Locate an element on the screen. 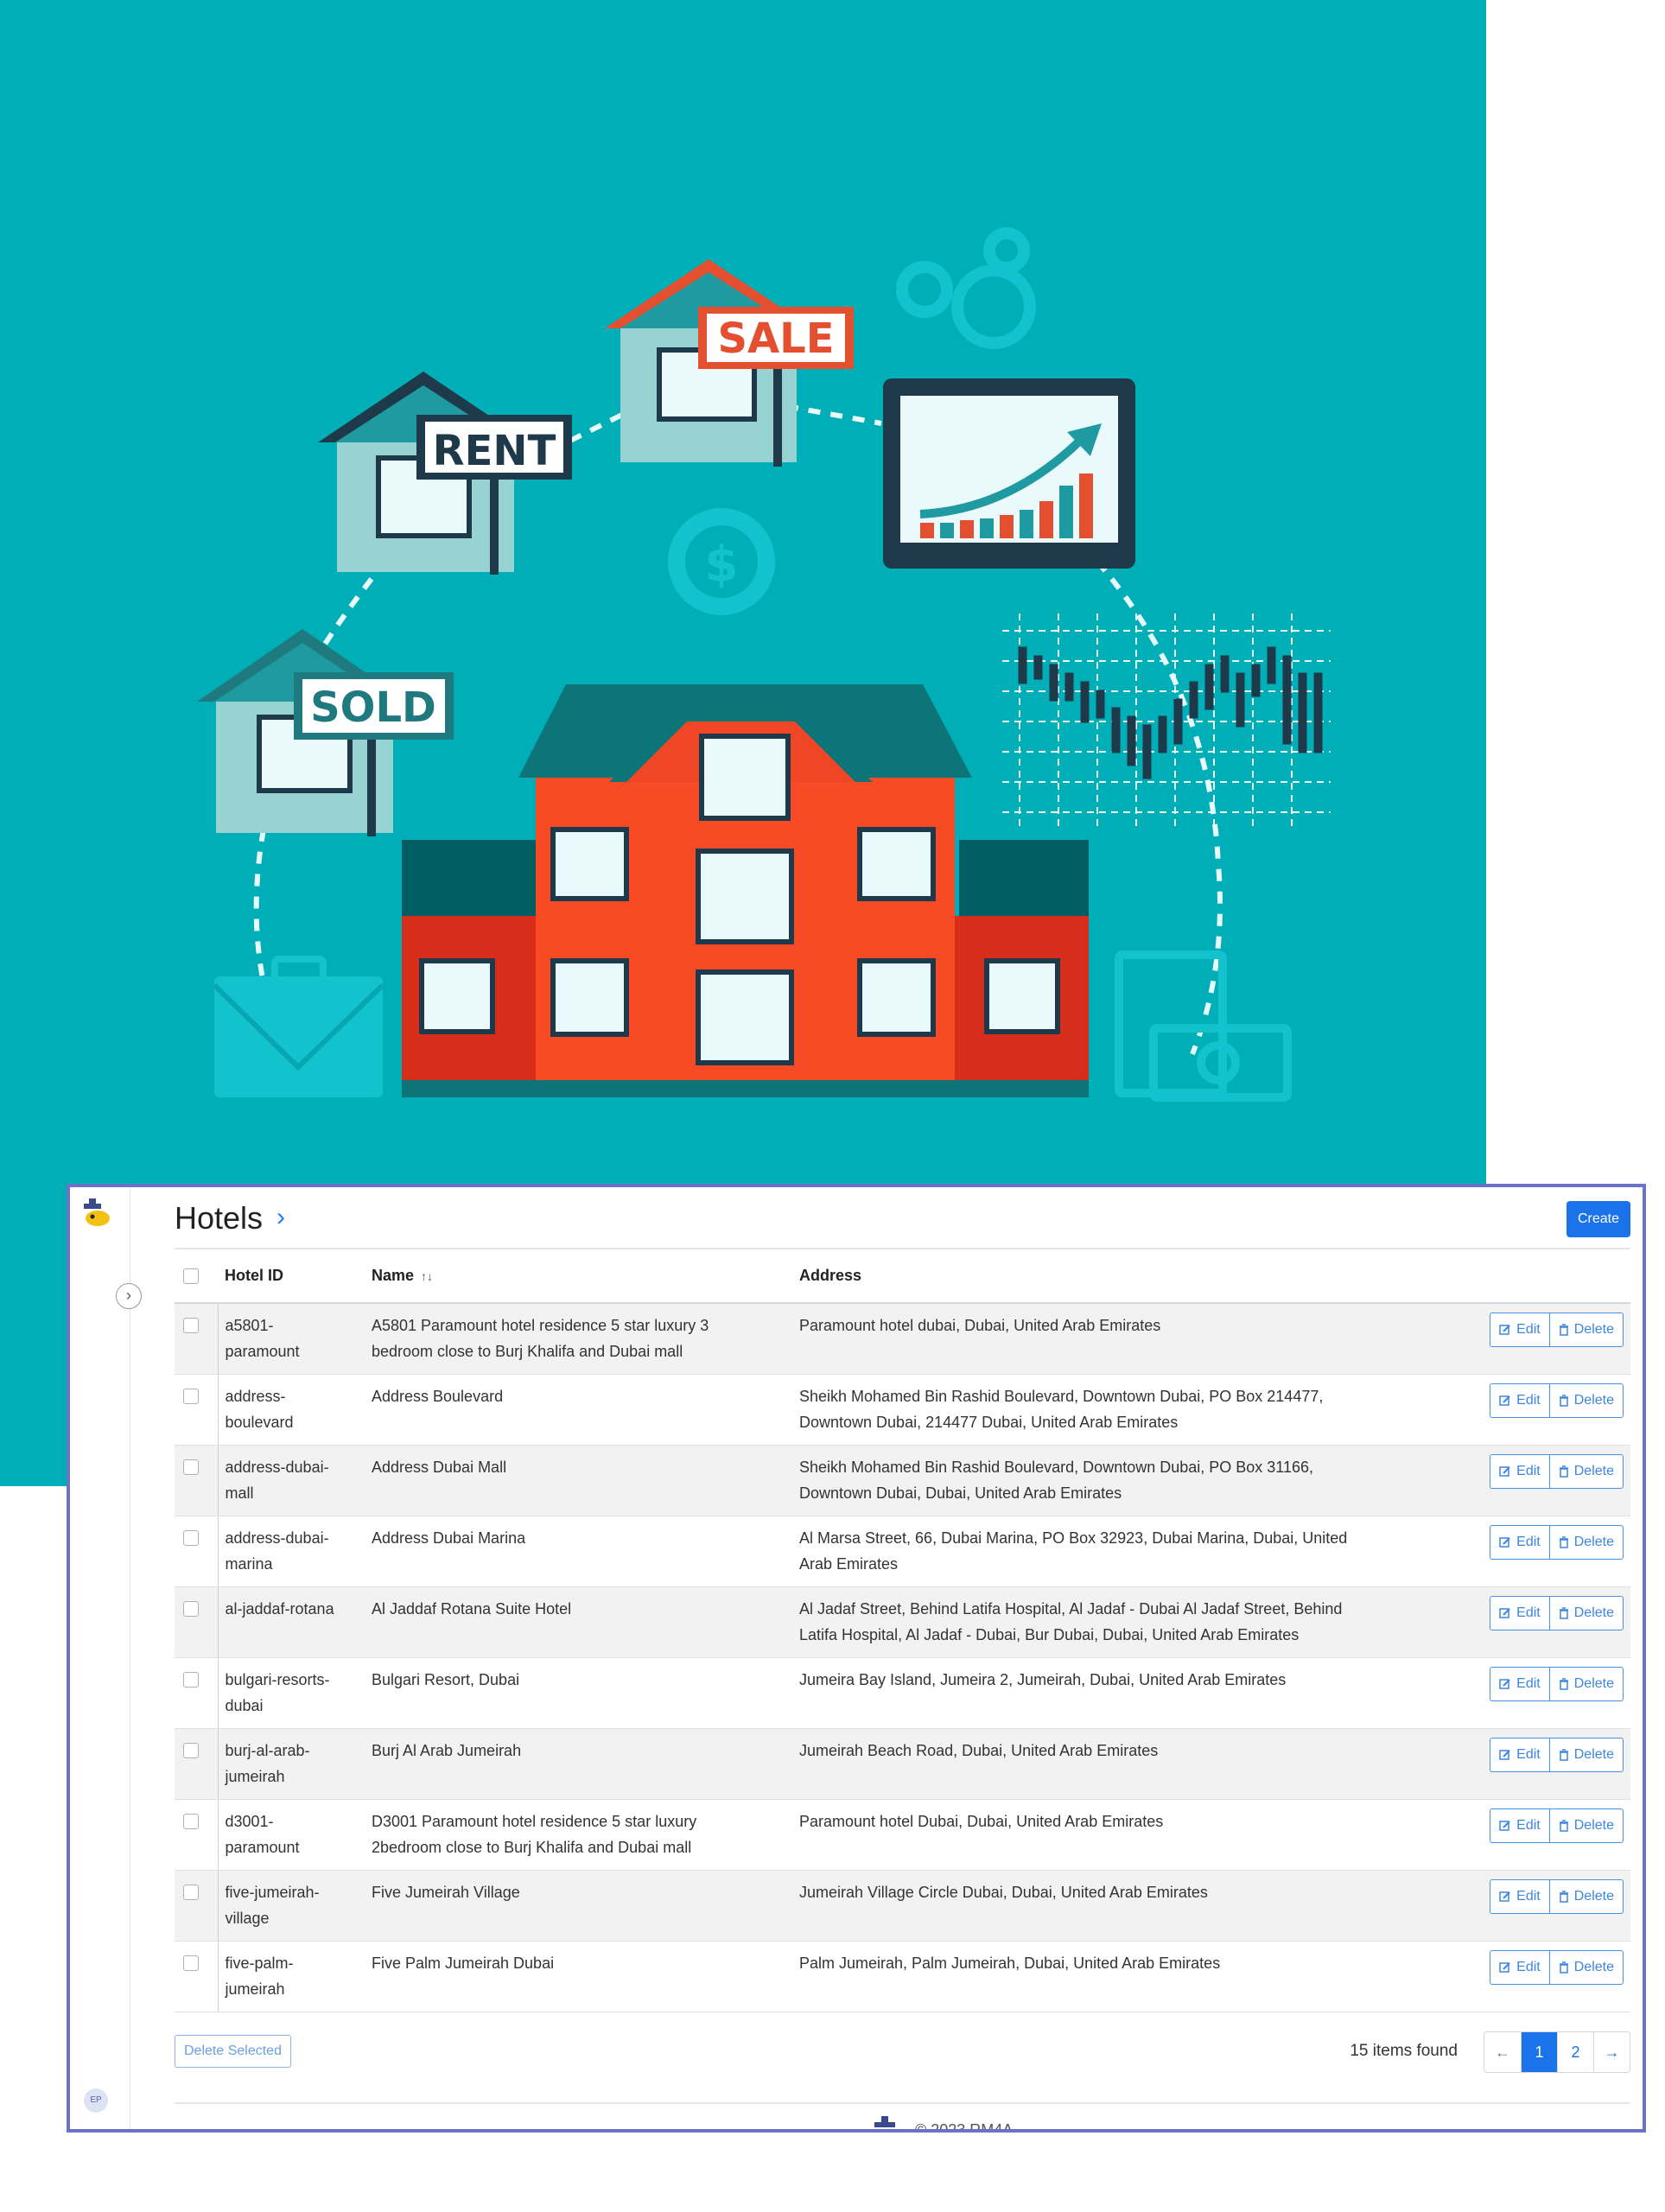  pagination-page-1: 1 is located at coordinates (1539, 2051).